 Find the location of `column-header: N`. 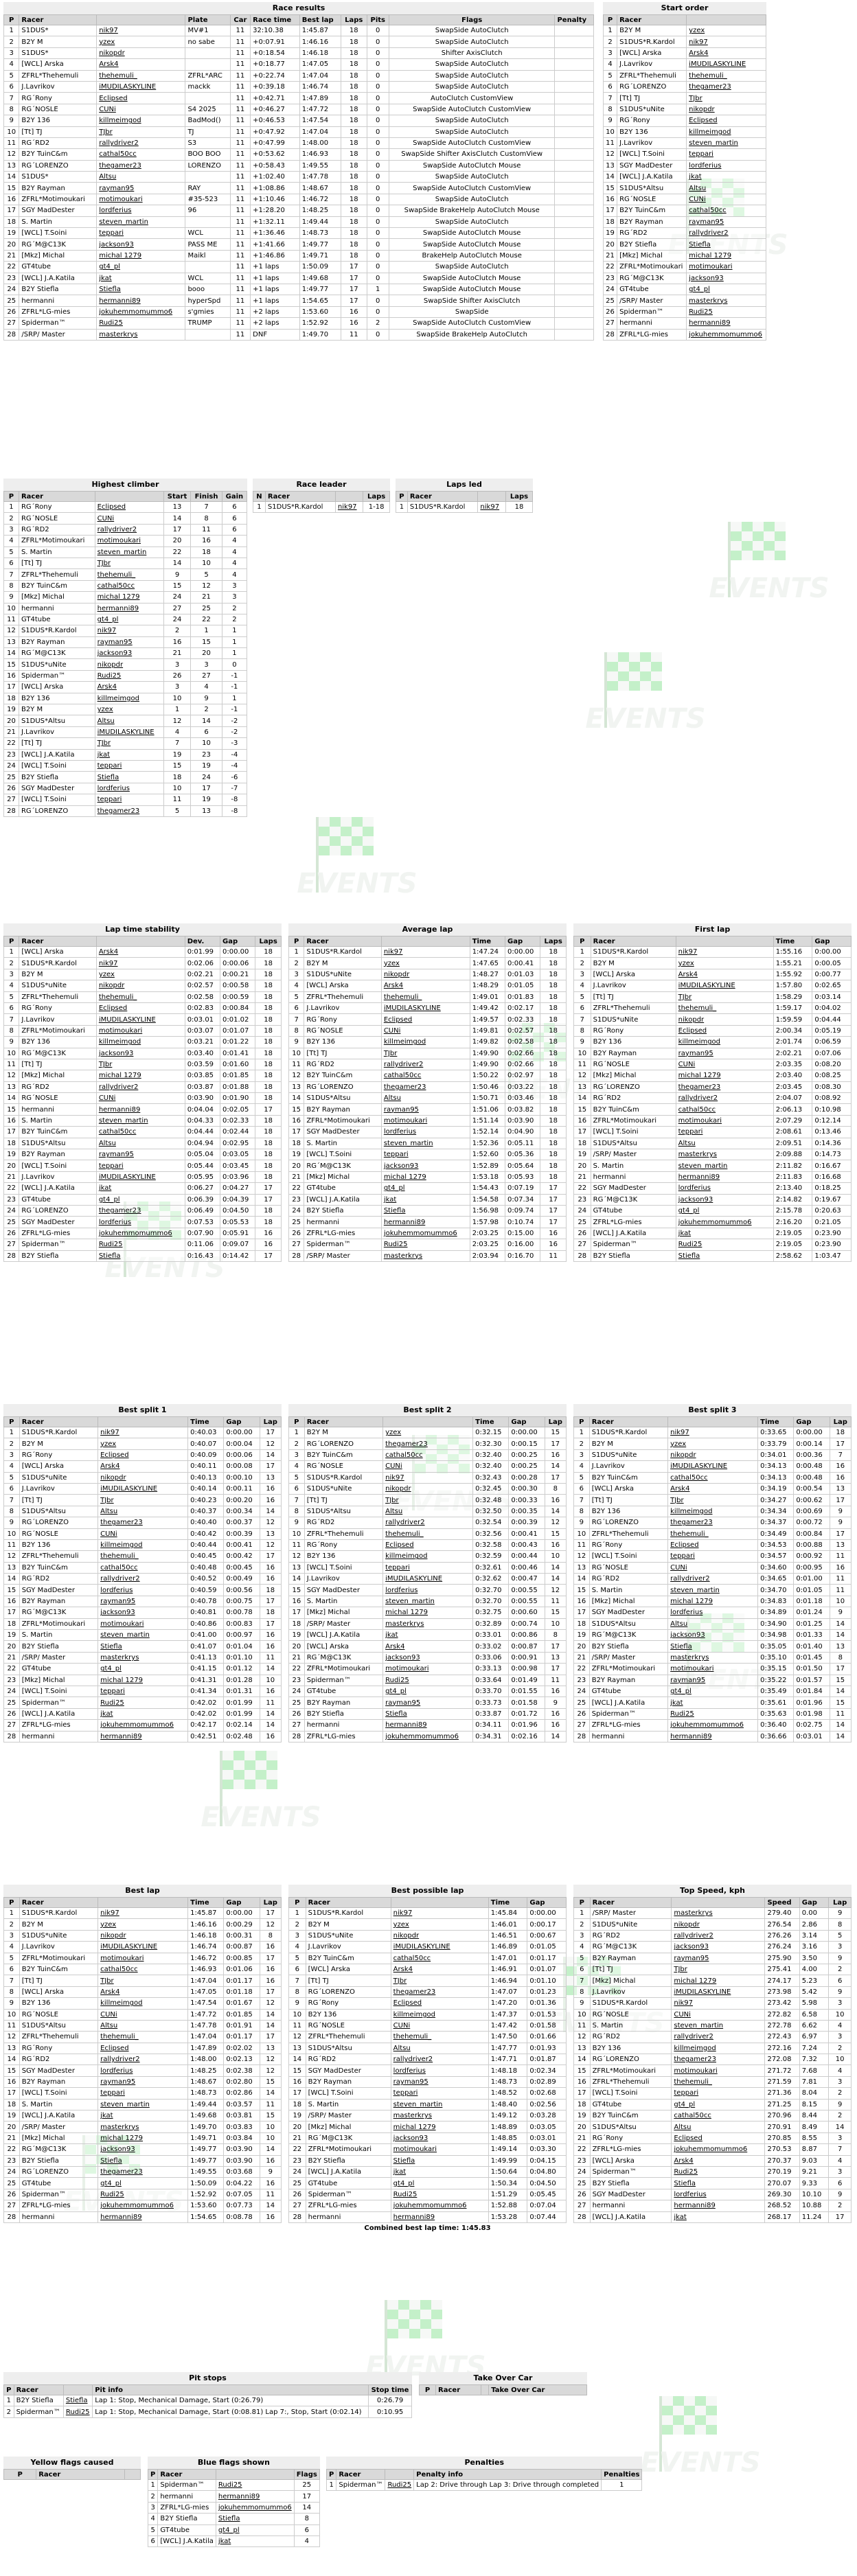

column-header: N is located at coordinates (259, 496).